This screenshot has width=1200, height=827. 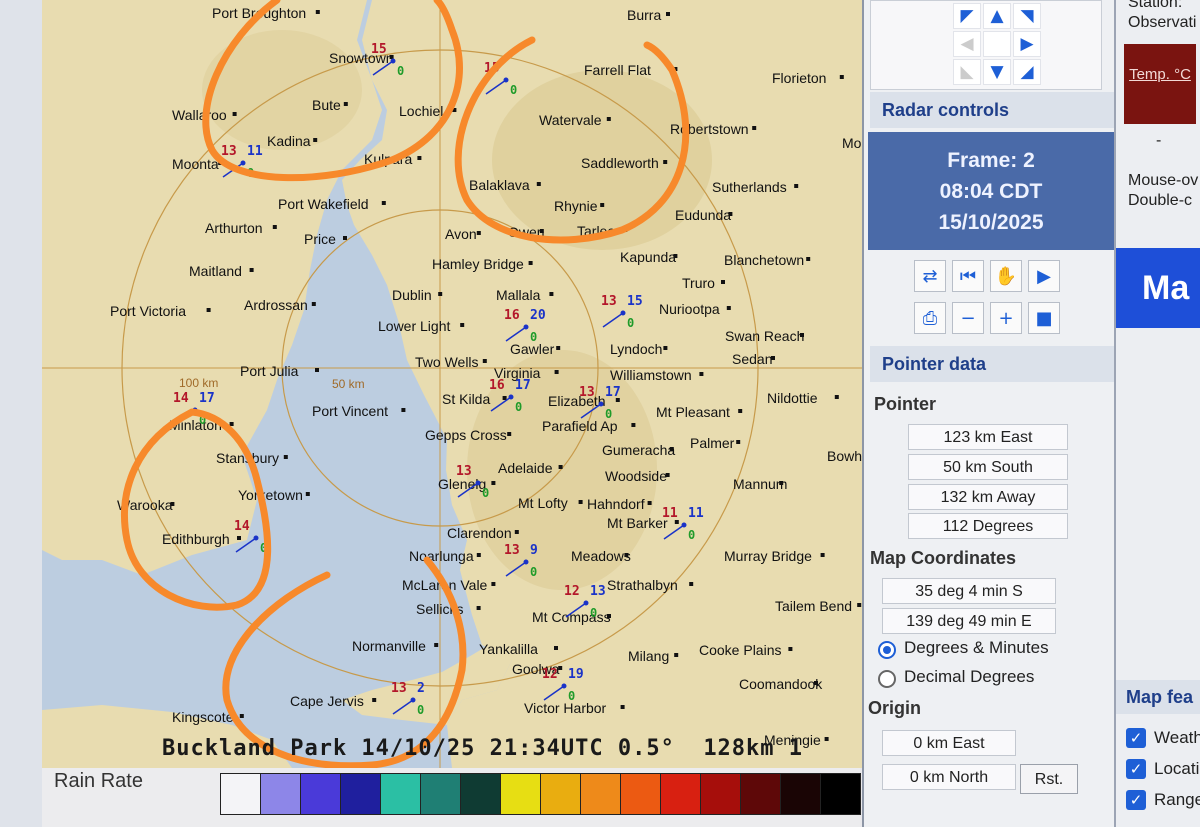 I want to click on toggle-loop-button: ⇄, so click(x=930, y=276).